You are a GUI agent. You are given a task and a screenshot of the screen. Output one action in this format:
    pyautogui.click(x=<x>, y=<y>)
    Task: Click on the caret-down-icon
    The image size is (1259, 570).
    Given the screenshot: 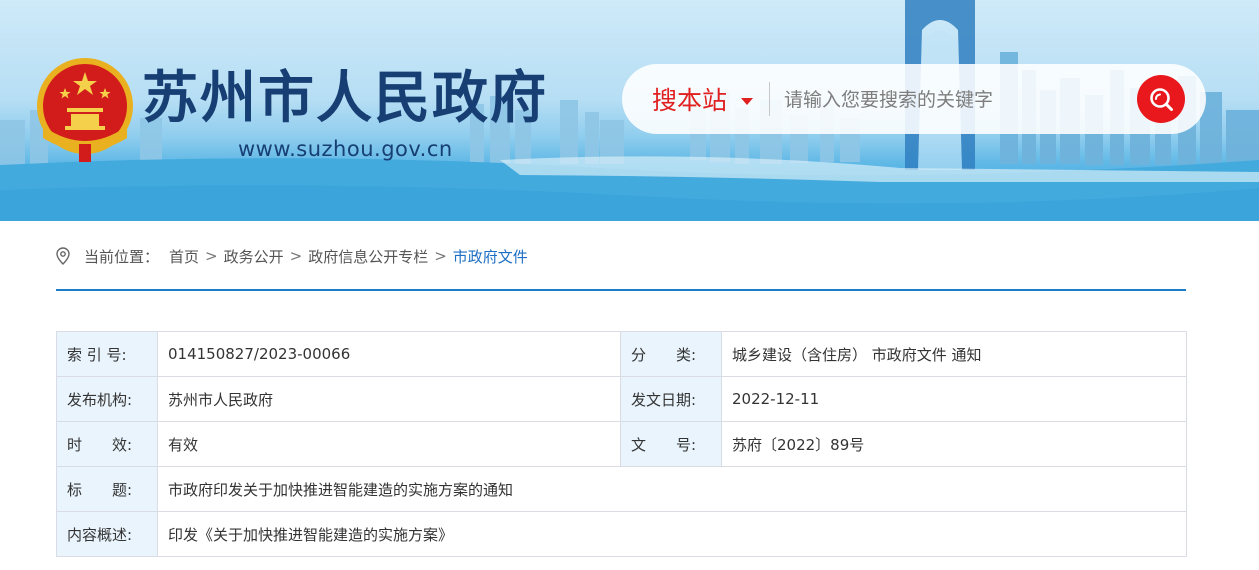 What is the action you would take?
    pyautogui.click(x=747, y=101)
    